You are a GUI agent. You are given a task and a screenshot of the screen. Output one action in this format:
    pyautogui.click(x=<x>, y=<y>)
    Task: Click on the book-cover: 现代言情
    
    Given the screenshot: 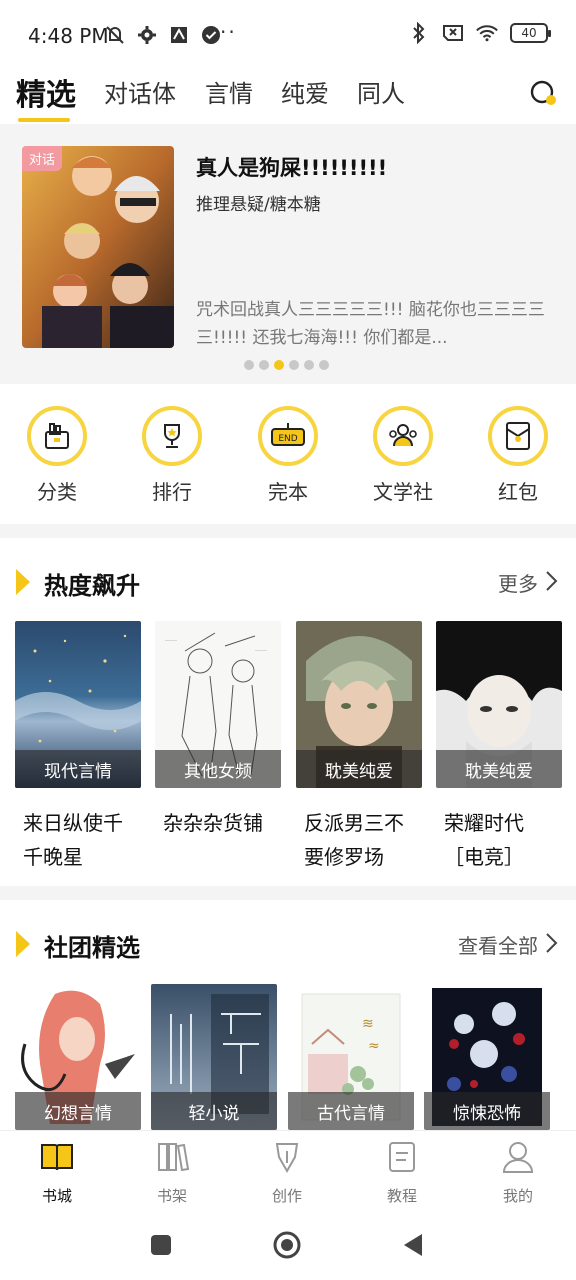 What is the action you would take?
    pyautogui.click(x=78, y=704)
    